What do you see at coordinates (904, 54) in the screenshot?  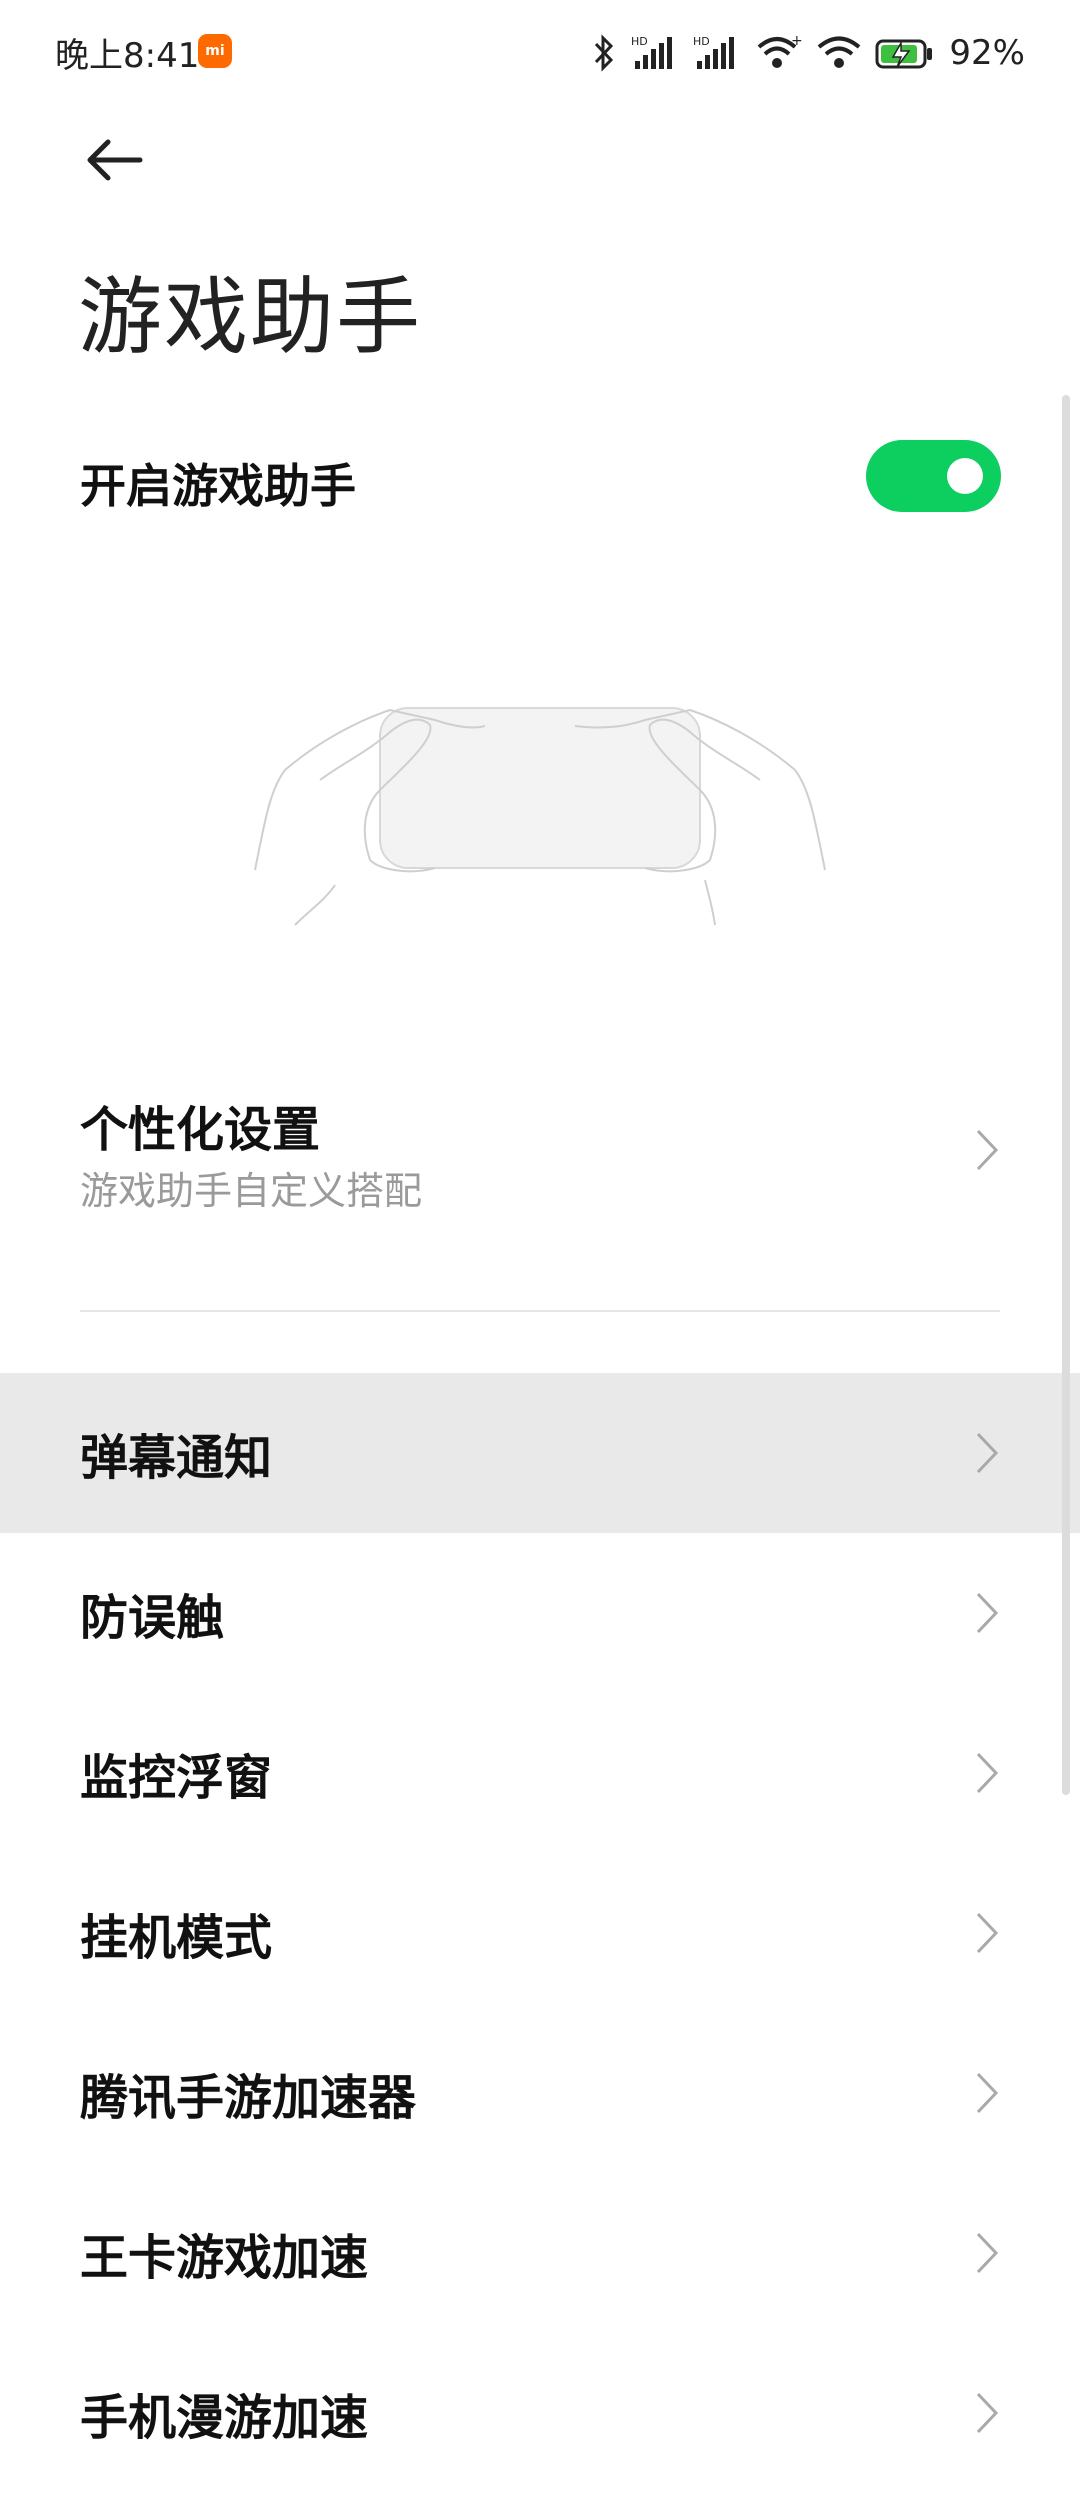 I see `battery-charging-icon` at bounding box center [904, 54].